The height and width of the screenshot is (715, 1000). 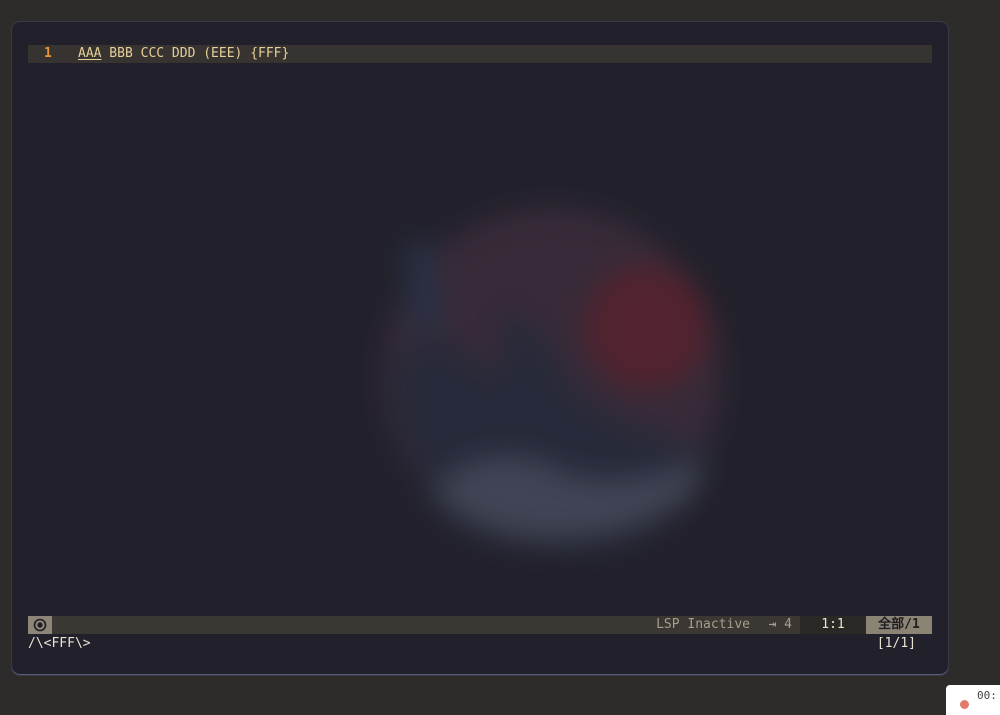 I want to click on lsp-status: LSP Inactive, so click(x=703, y=625).